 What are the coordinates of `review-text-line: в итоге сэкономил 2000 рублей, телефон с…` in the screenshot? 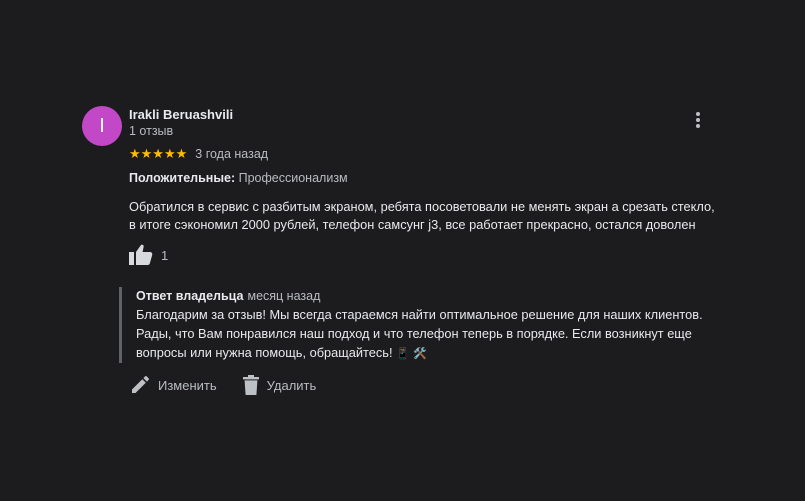 It's located at (412, 224).